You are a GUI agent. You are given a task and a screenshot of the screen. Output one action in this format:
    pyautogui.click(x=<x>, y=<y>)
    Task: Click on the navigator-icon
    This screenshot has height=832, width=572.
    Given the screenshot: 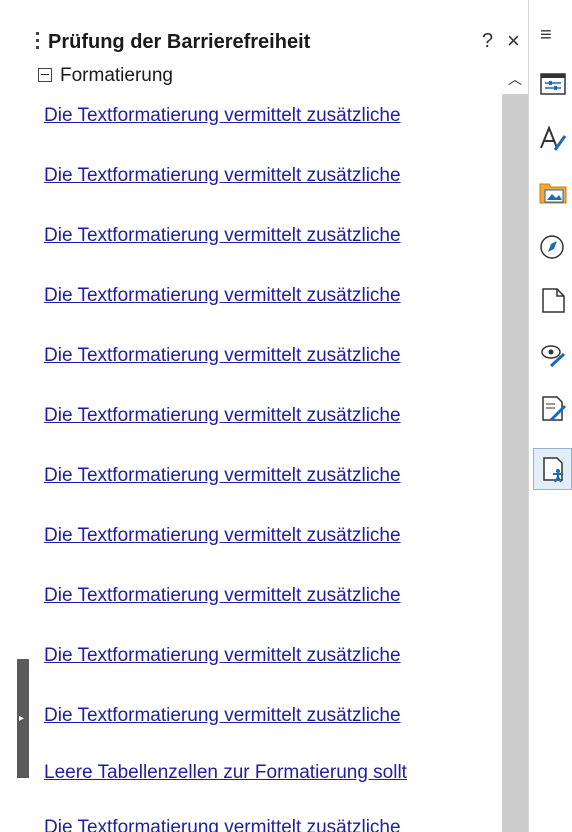 What is the action you would take?
    pyautogui.click(x=552, y=247)
    